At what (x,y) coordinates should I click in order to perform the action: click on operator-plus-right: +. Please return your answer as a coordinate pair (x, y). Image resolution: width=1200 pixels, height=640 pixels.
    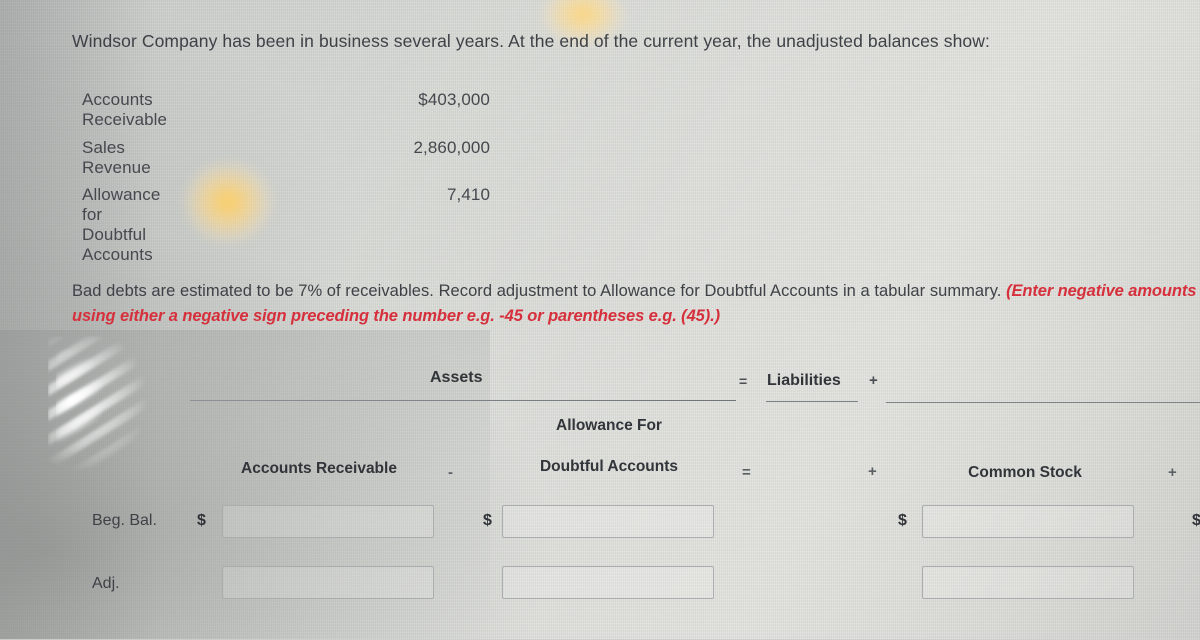
    Looking at the image, I should click on (1172, 472).